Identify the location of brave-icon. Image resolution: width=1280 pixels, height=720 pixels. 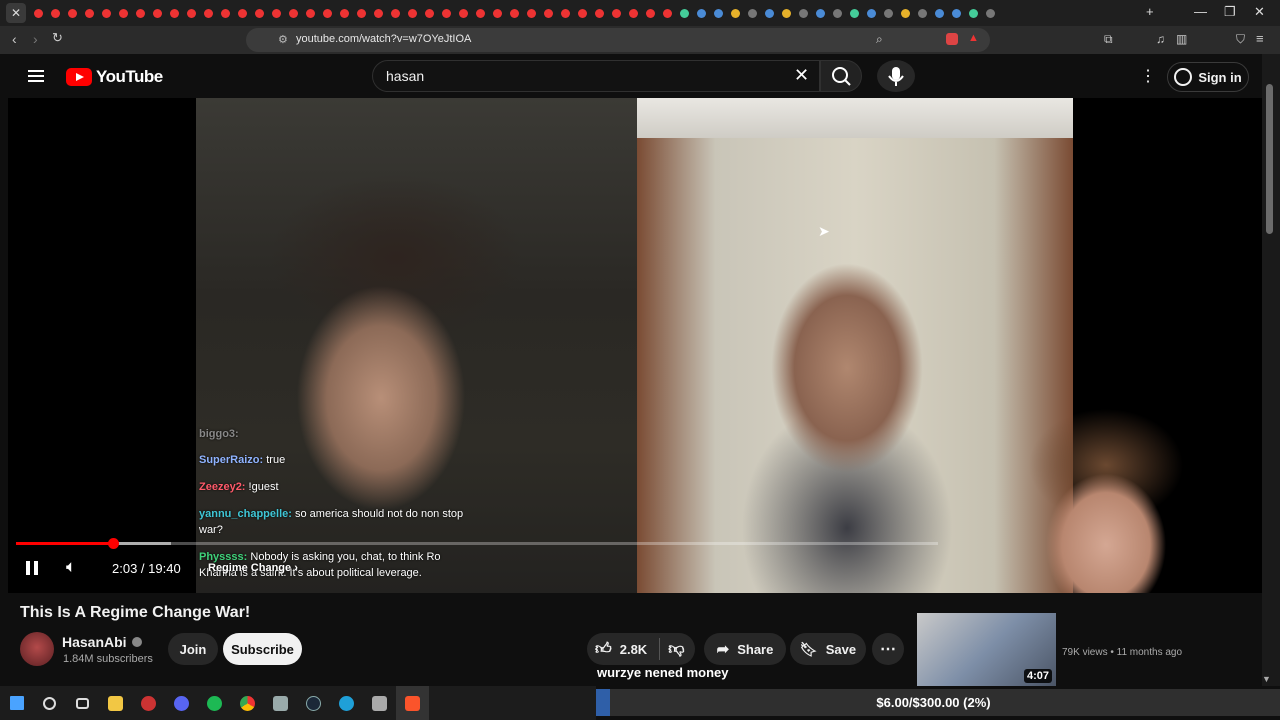
(412, 703).